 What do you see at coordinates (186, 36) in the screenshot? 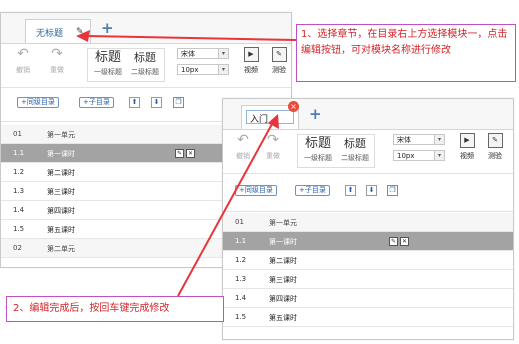
I see `arrow-to-edit-icon` at bounding box center [186, 36].